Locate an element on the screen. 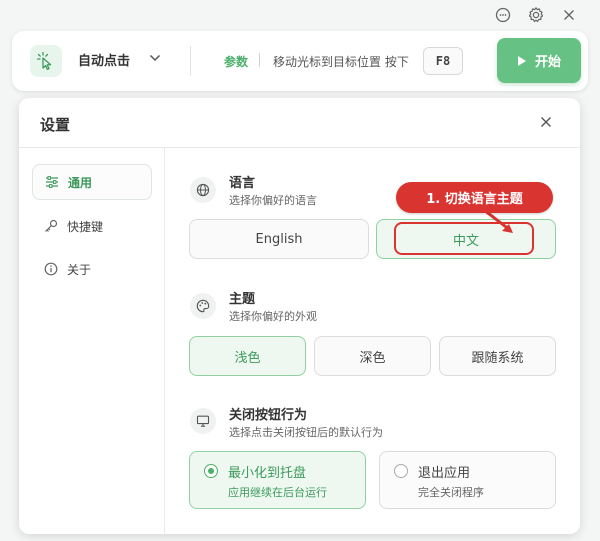  sidebar-item-label: 关于 is located at coordinates (79, 269).